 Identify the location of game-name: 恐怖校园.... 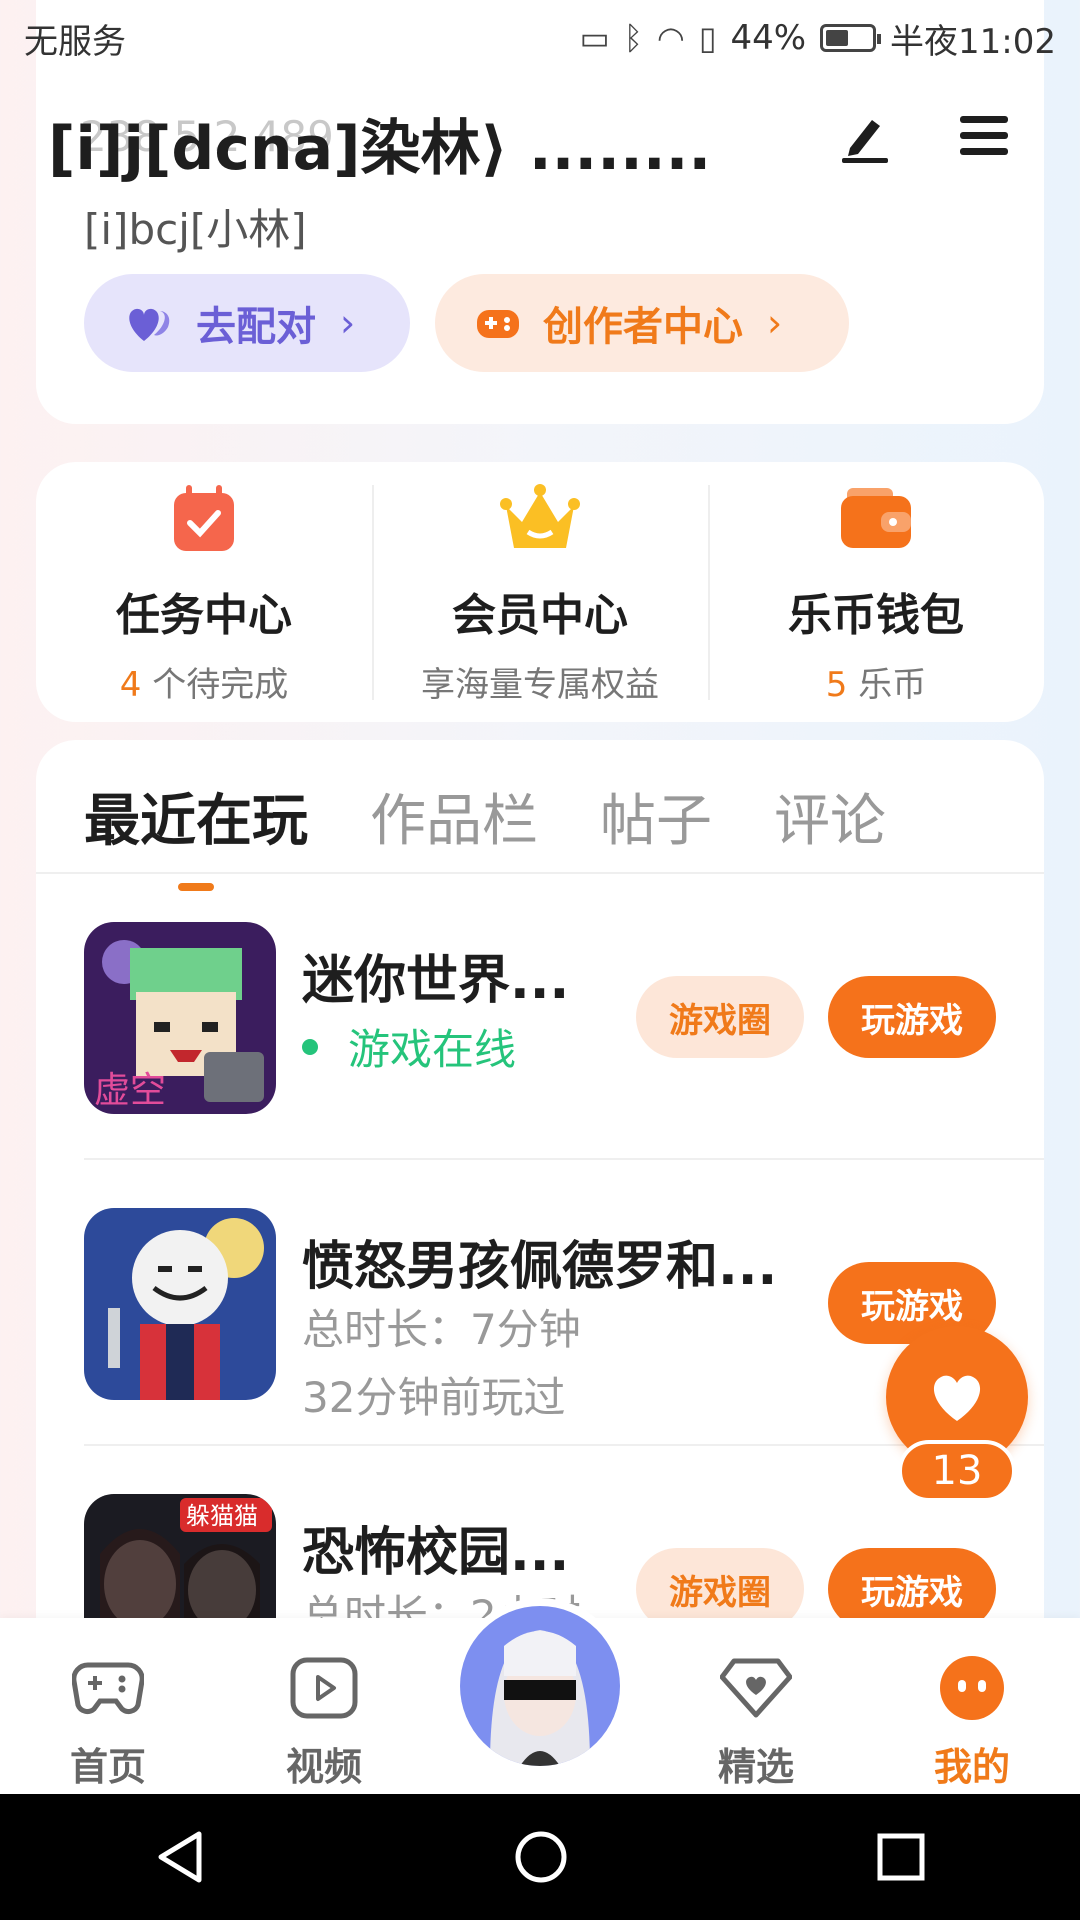
(436, 1553).